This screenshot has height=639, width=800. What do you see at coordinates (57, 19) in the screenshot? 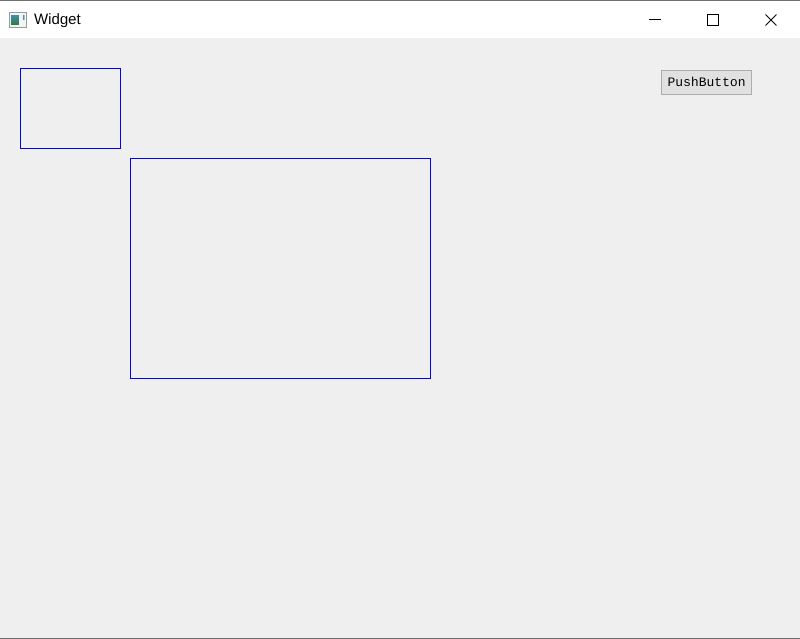
I see `window-title: Widget` at bounding box center [57, 19].